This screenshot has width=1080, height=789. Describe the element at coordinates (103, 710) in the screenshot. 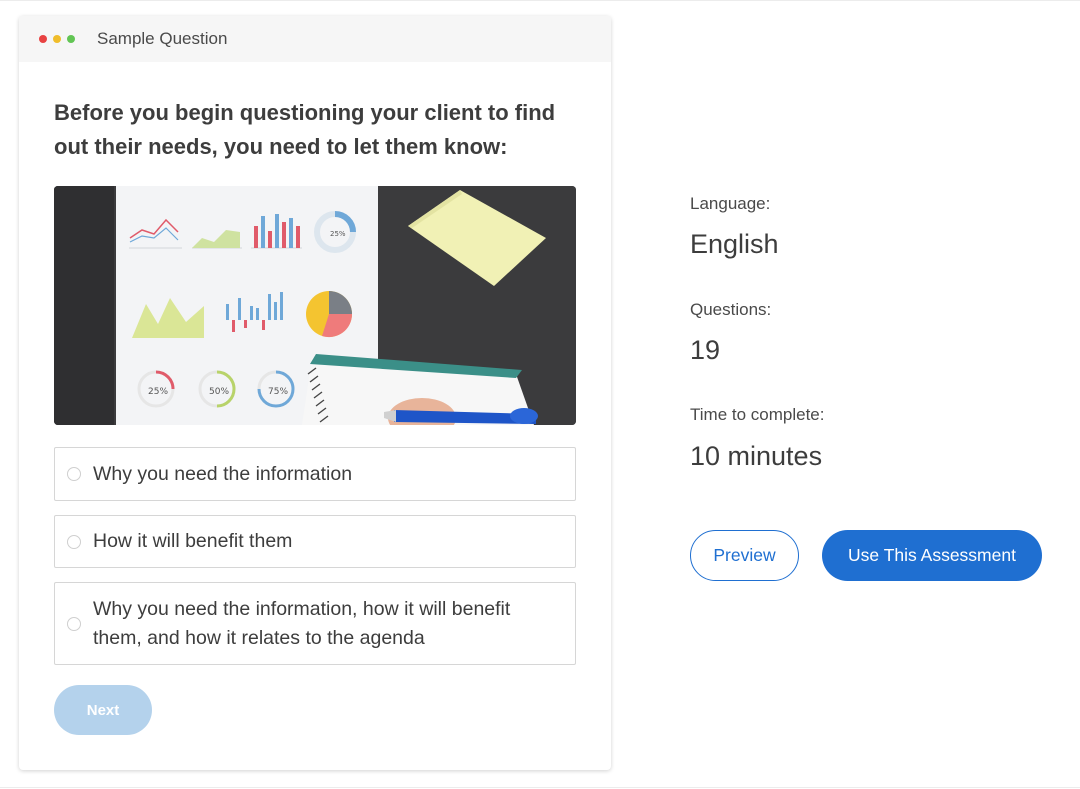

I see `next-button: Next` at that location.